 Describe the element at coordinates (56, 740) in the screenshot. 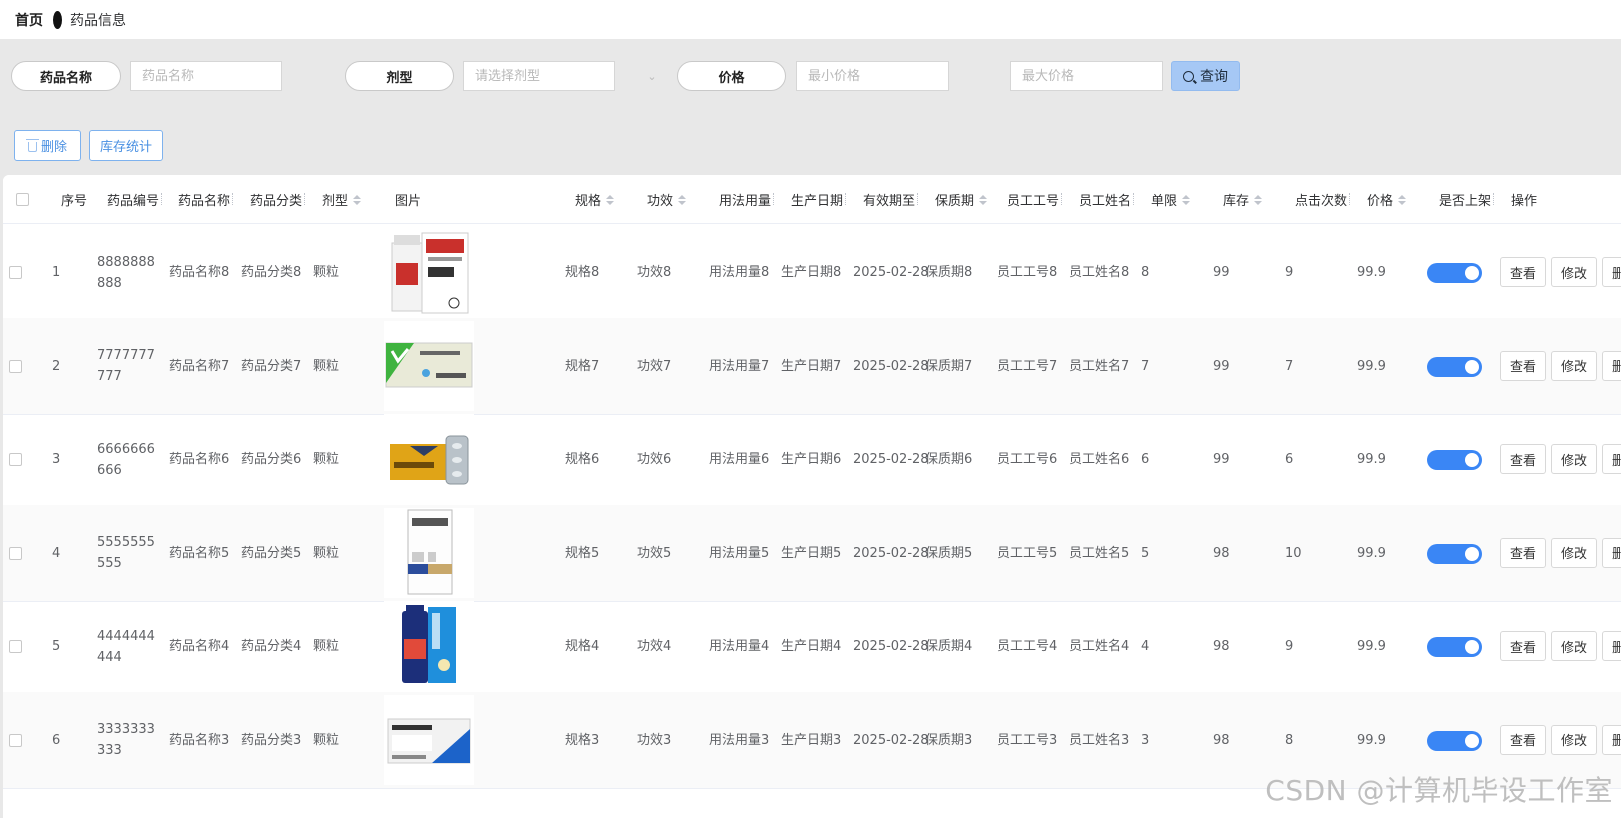

I see `cell-index: 6` at that location.